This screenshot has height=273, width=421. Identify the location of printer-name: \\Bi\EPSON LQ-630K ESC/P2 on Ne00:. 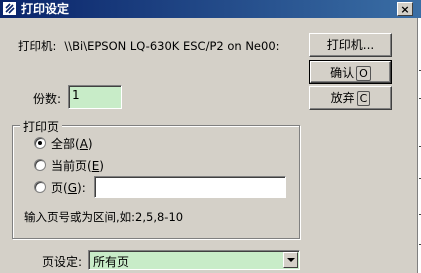
(172, 46).